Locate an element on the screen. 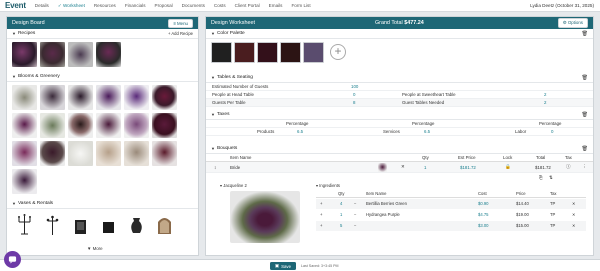  taxes-header: ▼ Taxes 🗑 is located at coordinates (399, 115).